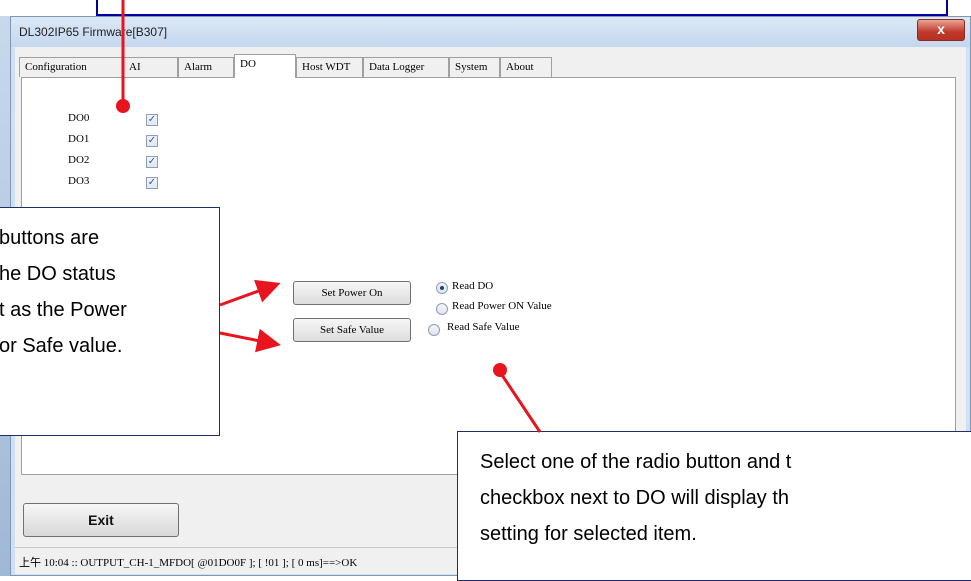 The width and height of the screenshot is (971, 581). Describe the element at coordinates (123, 106) in the screenshot. I see `pointer-dot-top` at that location.